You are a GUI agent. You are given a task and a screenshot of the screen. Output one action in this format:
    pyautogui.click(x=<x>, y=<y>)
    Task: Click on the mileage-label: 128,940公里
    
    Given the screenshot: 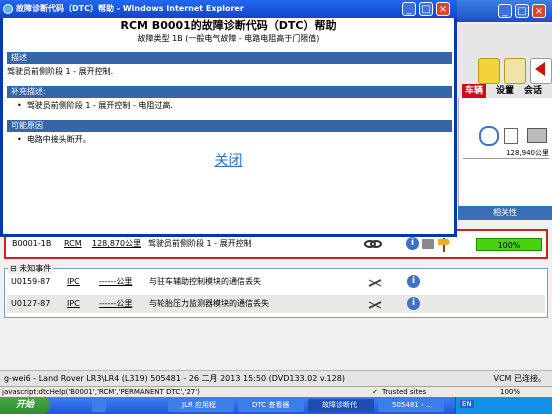 What is the action you would take?
    pyautogui.click(x=506, y=153)
    